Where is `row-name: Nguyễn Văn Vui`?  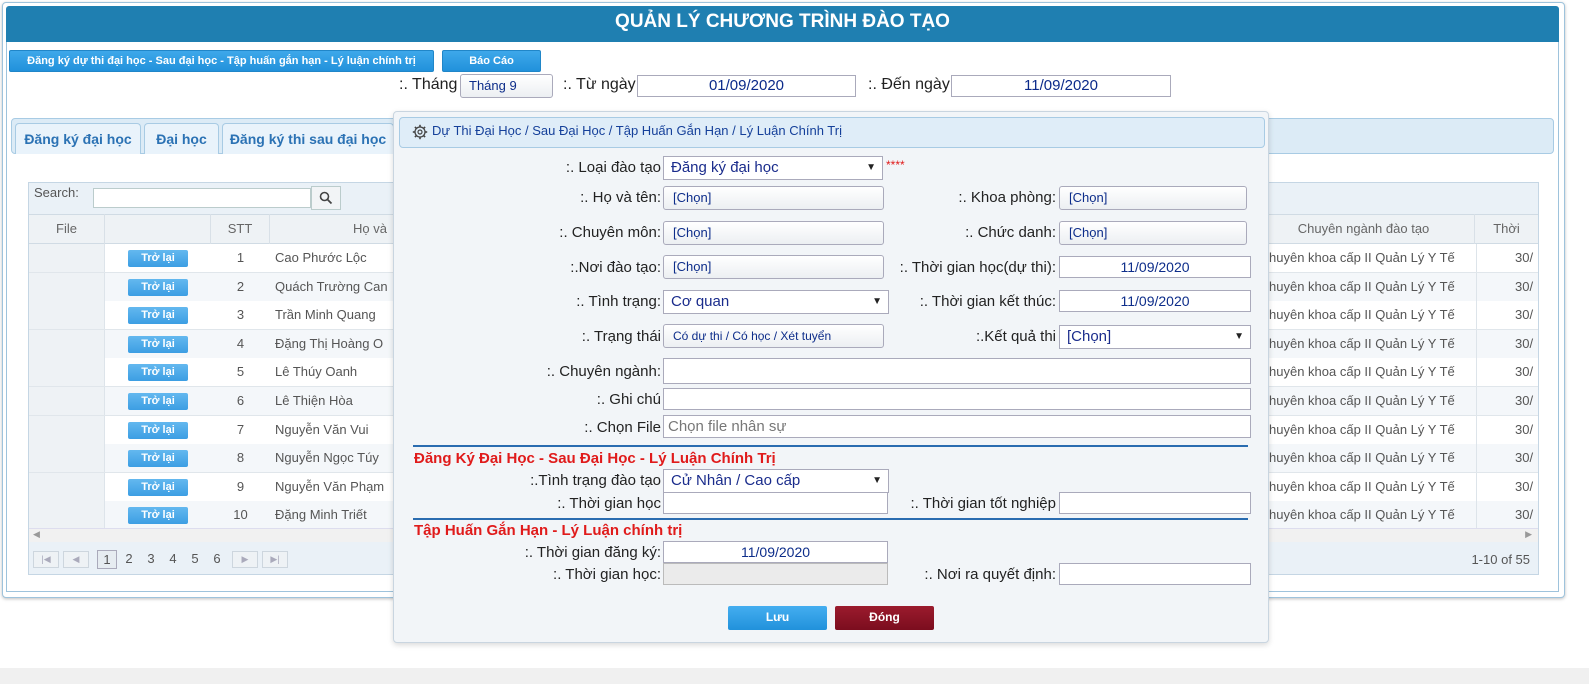
row-name: Nguyễn Văn Vui is located at coordinates (322, 429).